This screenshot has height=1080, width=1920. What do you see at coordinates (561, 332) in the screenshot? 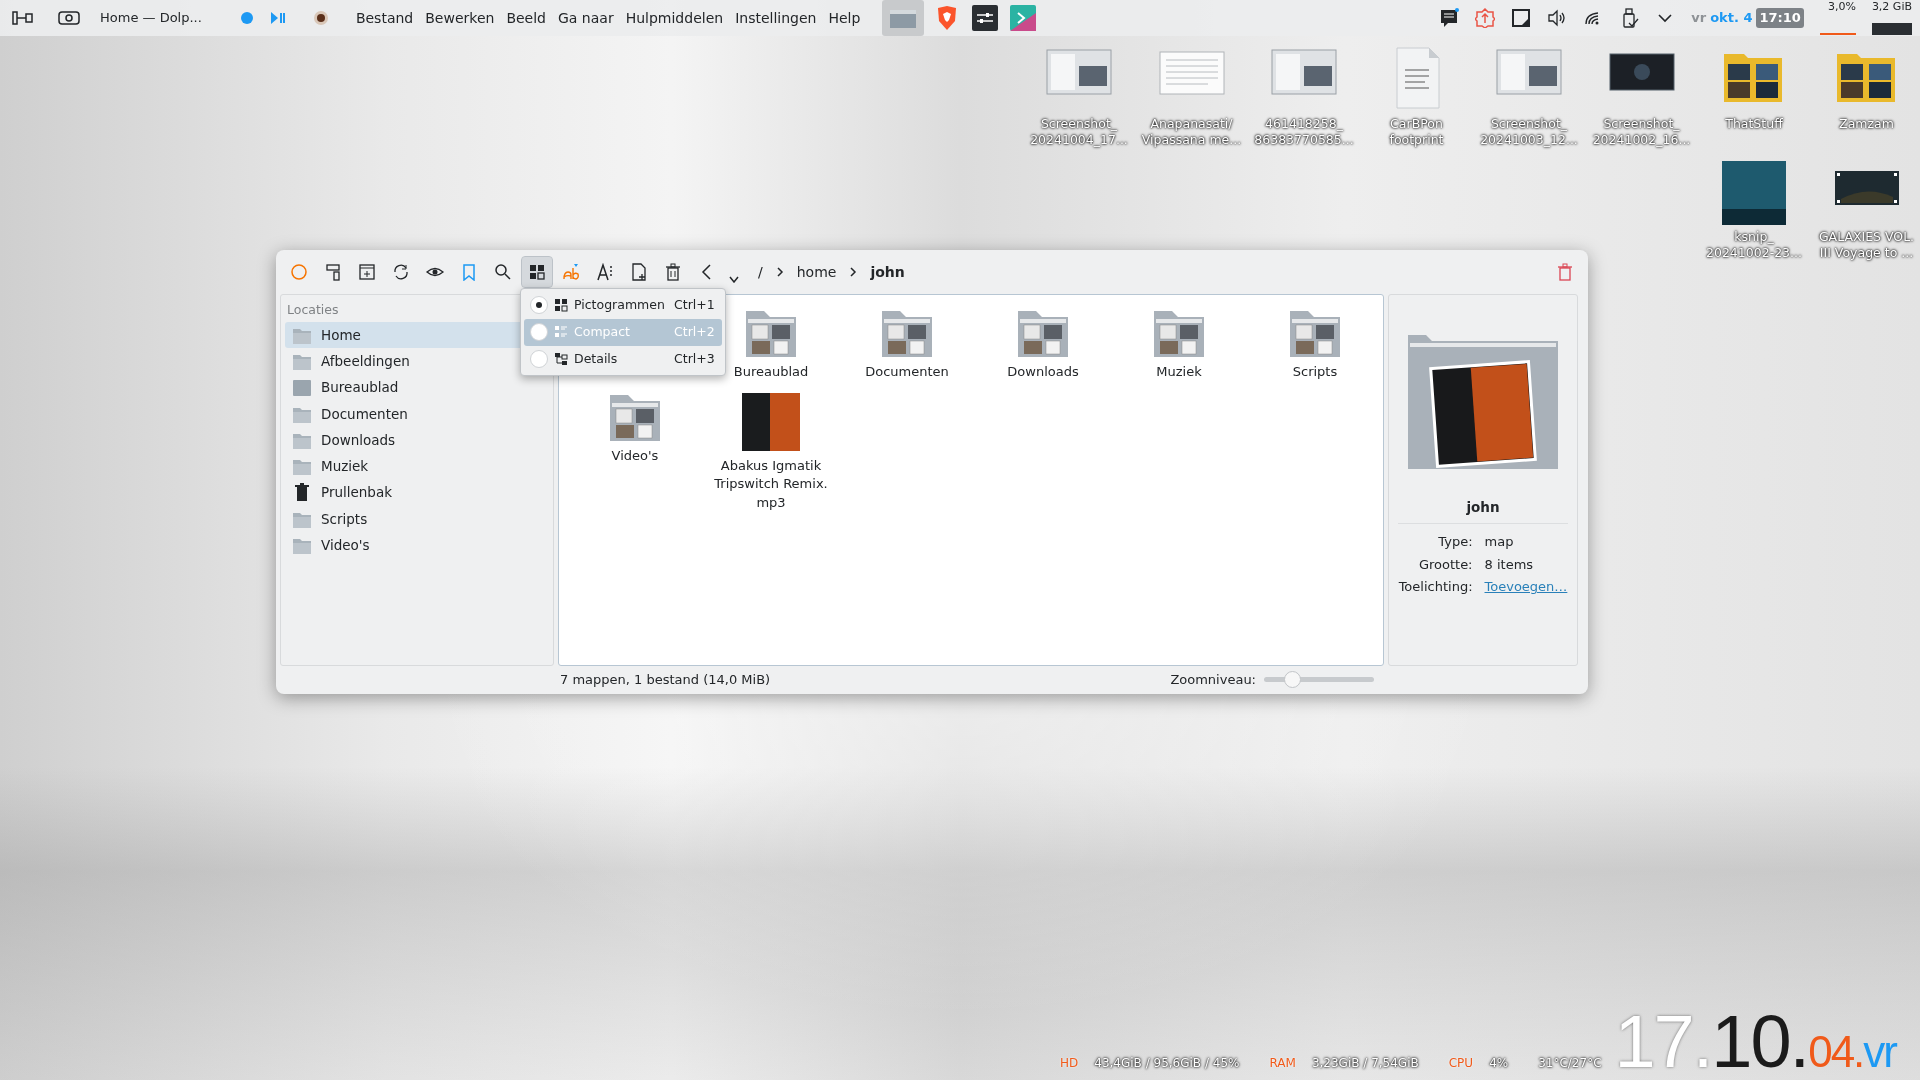
I see `compact-list-icon` at bounding box center [561, 332].